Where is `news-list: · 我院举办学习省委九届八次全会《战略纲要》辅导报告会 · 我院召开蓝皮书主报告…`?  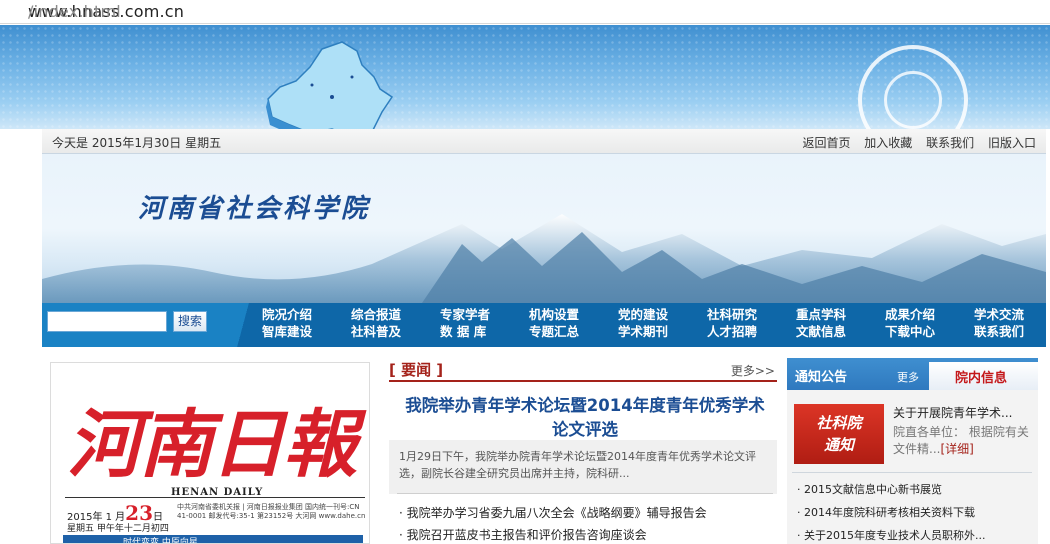 news-list: · 我院举办学习省委九届八次全会《战略纲要》辅导报告会 · 我院召开蓝皮书主报告… is located at coordinates (553, 523).